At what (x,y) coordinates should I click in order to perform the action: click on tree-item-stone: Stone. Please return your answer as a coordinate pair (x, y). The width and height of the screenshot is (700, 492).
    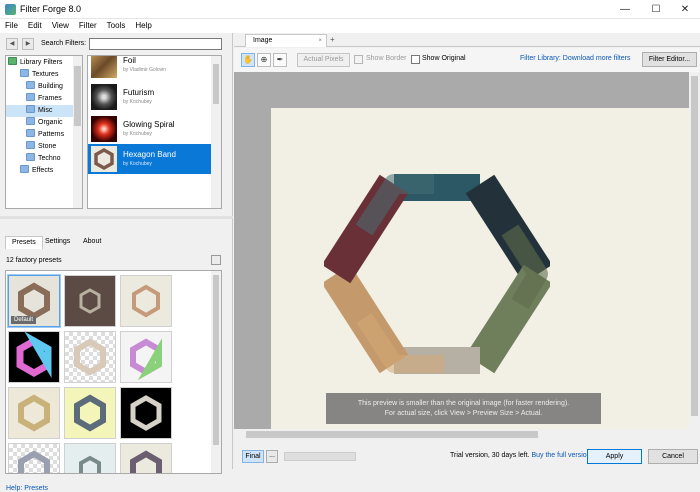
    Looking at the image, I should click on (41, 147).